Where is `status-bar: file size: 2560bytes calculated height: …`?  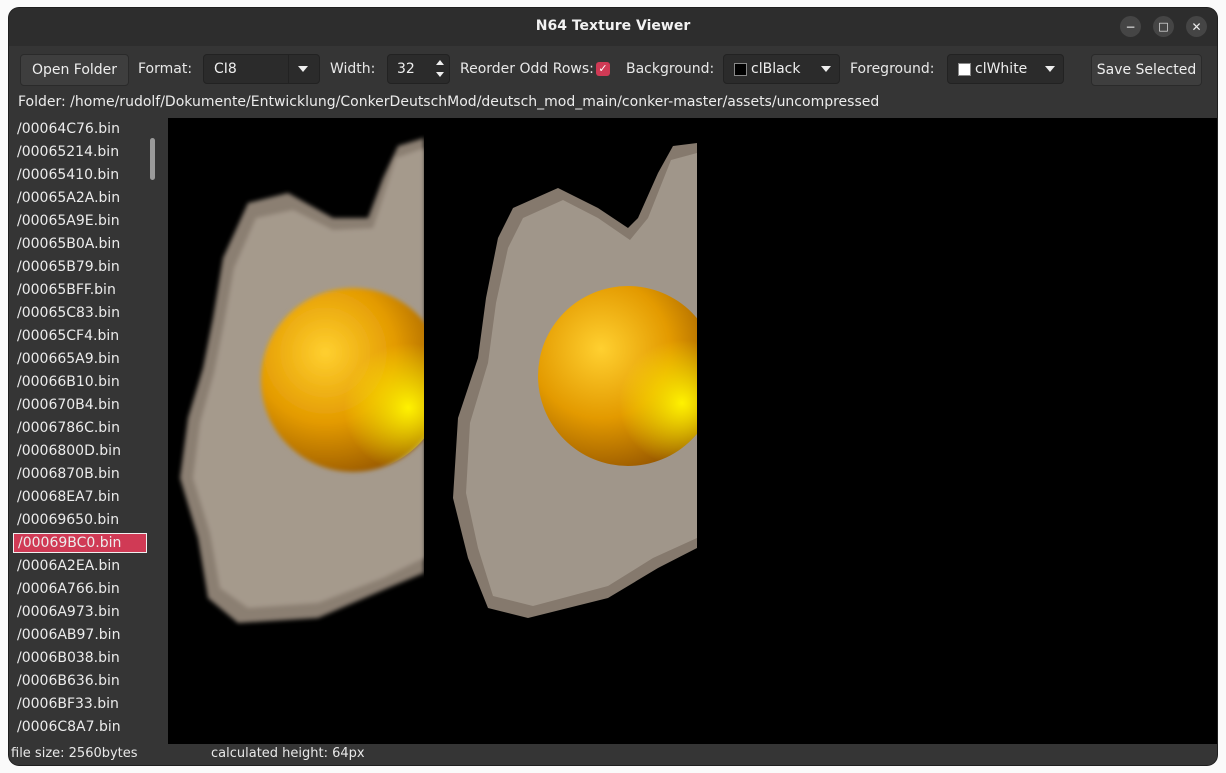 status-bar: file size: 2560bytes calculated height: … is located at coordinates (613, 754).